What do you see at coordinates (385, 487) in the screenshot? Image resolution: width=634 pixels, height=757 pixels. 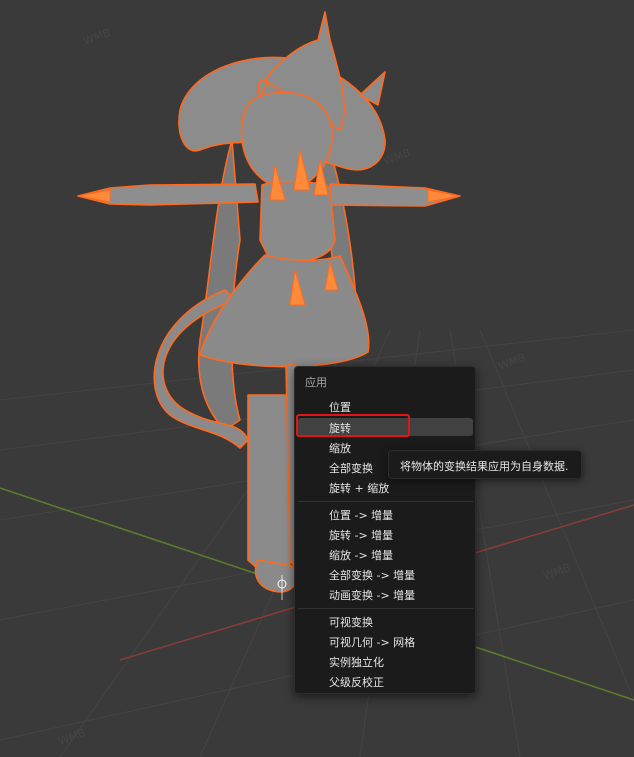 I see `menu-item-rotation-scale: 旋转 + 缩放` at bounding box center [385, 487].